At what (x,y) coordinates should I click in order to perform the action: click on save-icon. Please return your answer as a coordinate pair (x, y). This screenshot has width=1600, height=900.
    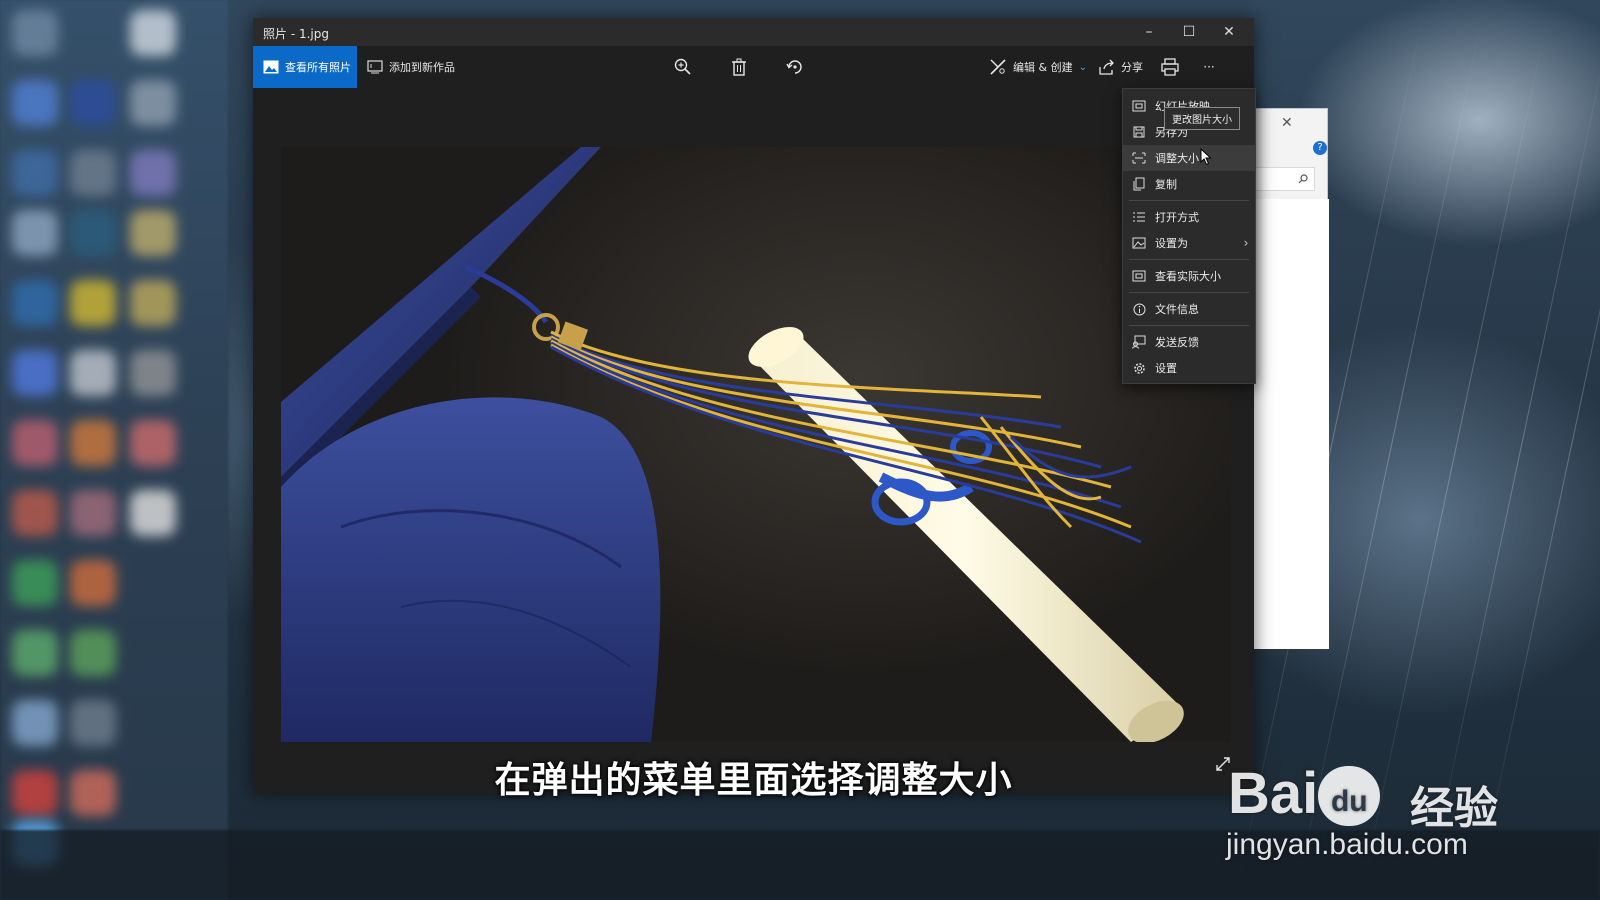
    Looking at the image, I should click on (1139, 132).